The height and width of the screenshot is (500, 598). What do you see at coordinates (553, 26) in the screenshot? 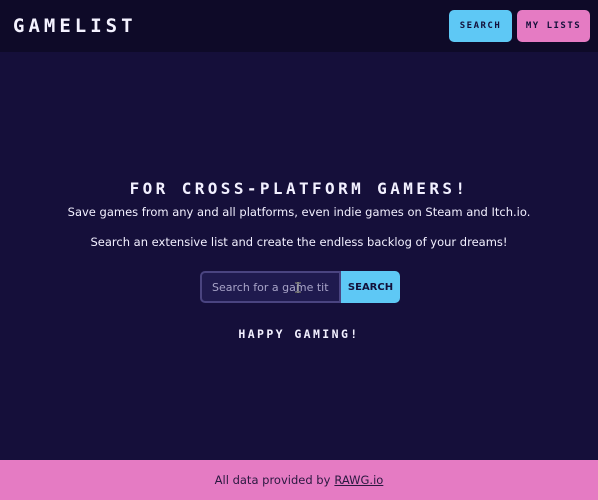
I see `nav-my-lists-button: MY LISTS` at bounding box center [553, 26].